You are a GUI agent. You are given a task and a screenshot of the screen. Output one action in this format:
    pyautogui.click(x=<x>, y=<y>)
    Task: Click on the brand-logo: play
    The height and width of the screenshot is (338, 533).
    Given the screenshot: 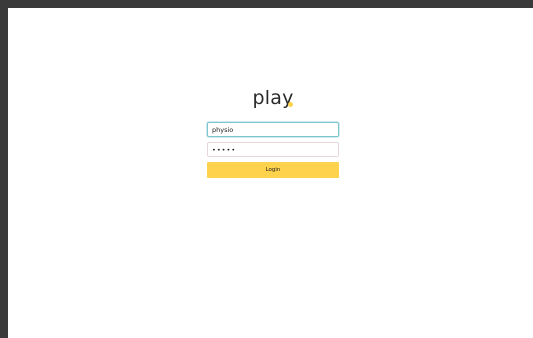 What is the action you would take?
    pyautogui.click(x=273, y=98)
    